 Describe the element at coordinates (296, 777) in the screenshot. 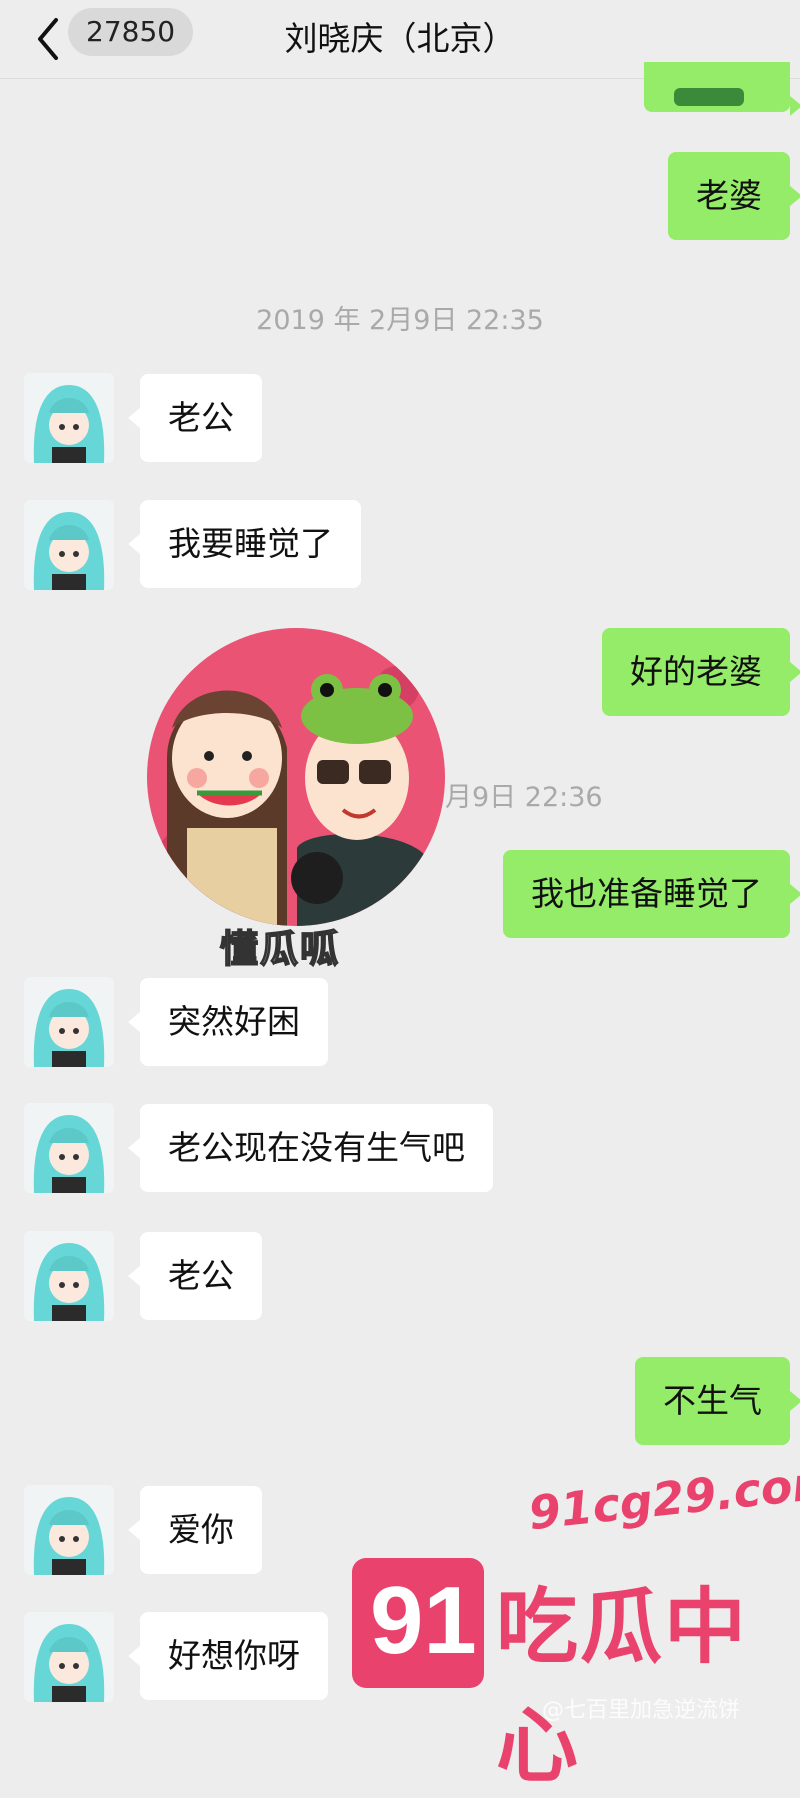

I see `cartoon-couple-sticker` at that location.